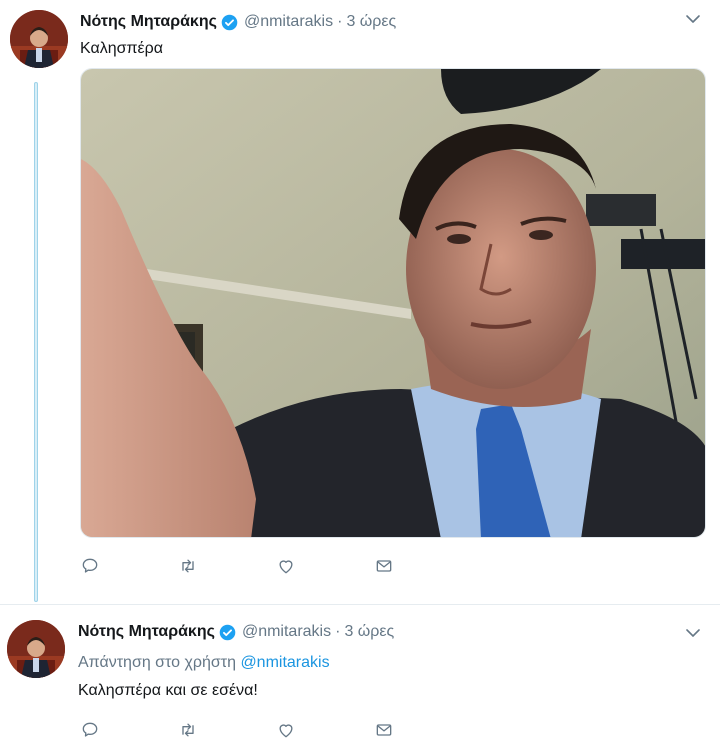 The width and height of the screenshot is (720, 749). Describe the element at coordinates (36, 342) in the screenshot. I see `thread-connector` at that location.